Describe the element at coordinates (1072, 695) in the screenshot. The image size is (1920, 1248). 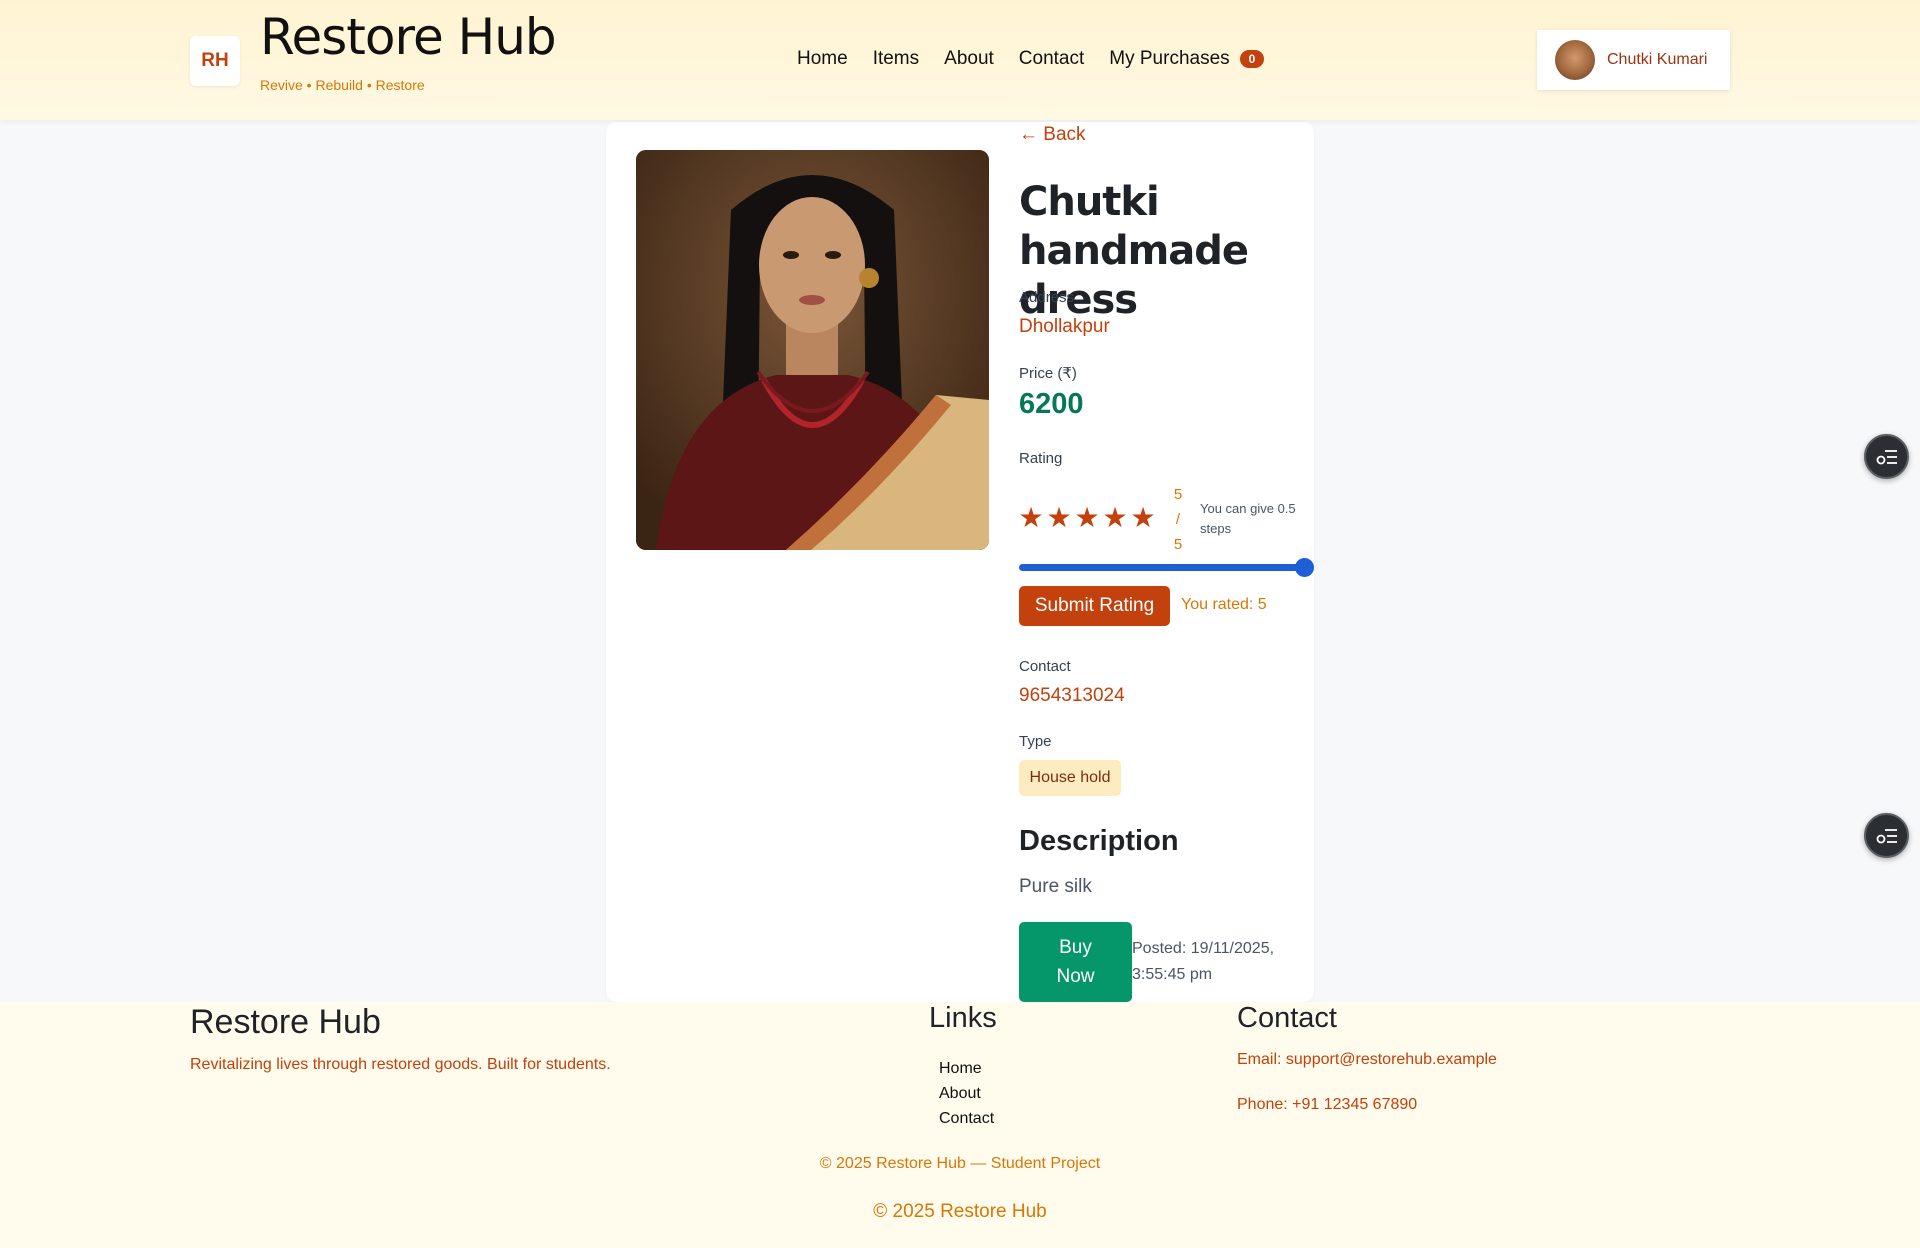
I see `contact-value: 9654313024` at that location.